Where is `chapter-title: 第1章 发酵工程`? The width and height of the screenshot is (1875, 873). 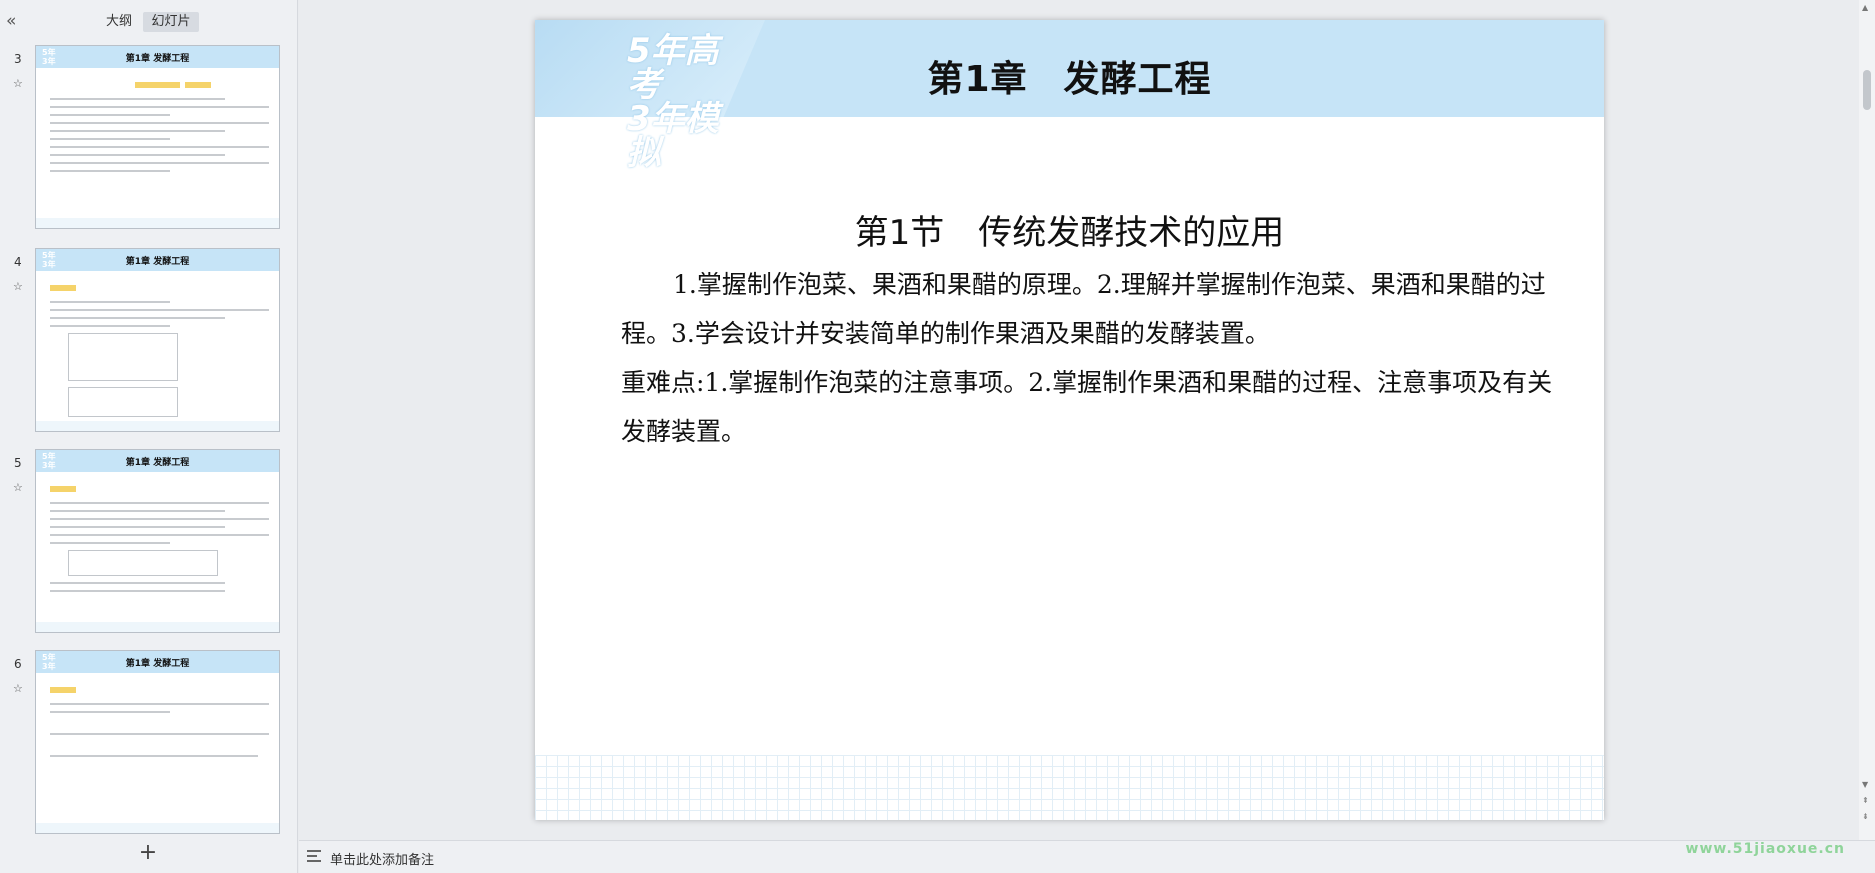 chapter-title: 第1章 发酵工程 is located at coordinates (1069, 76).